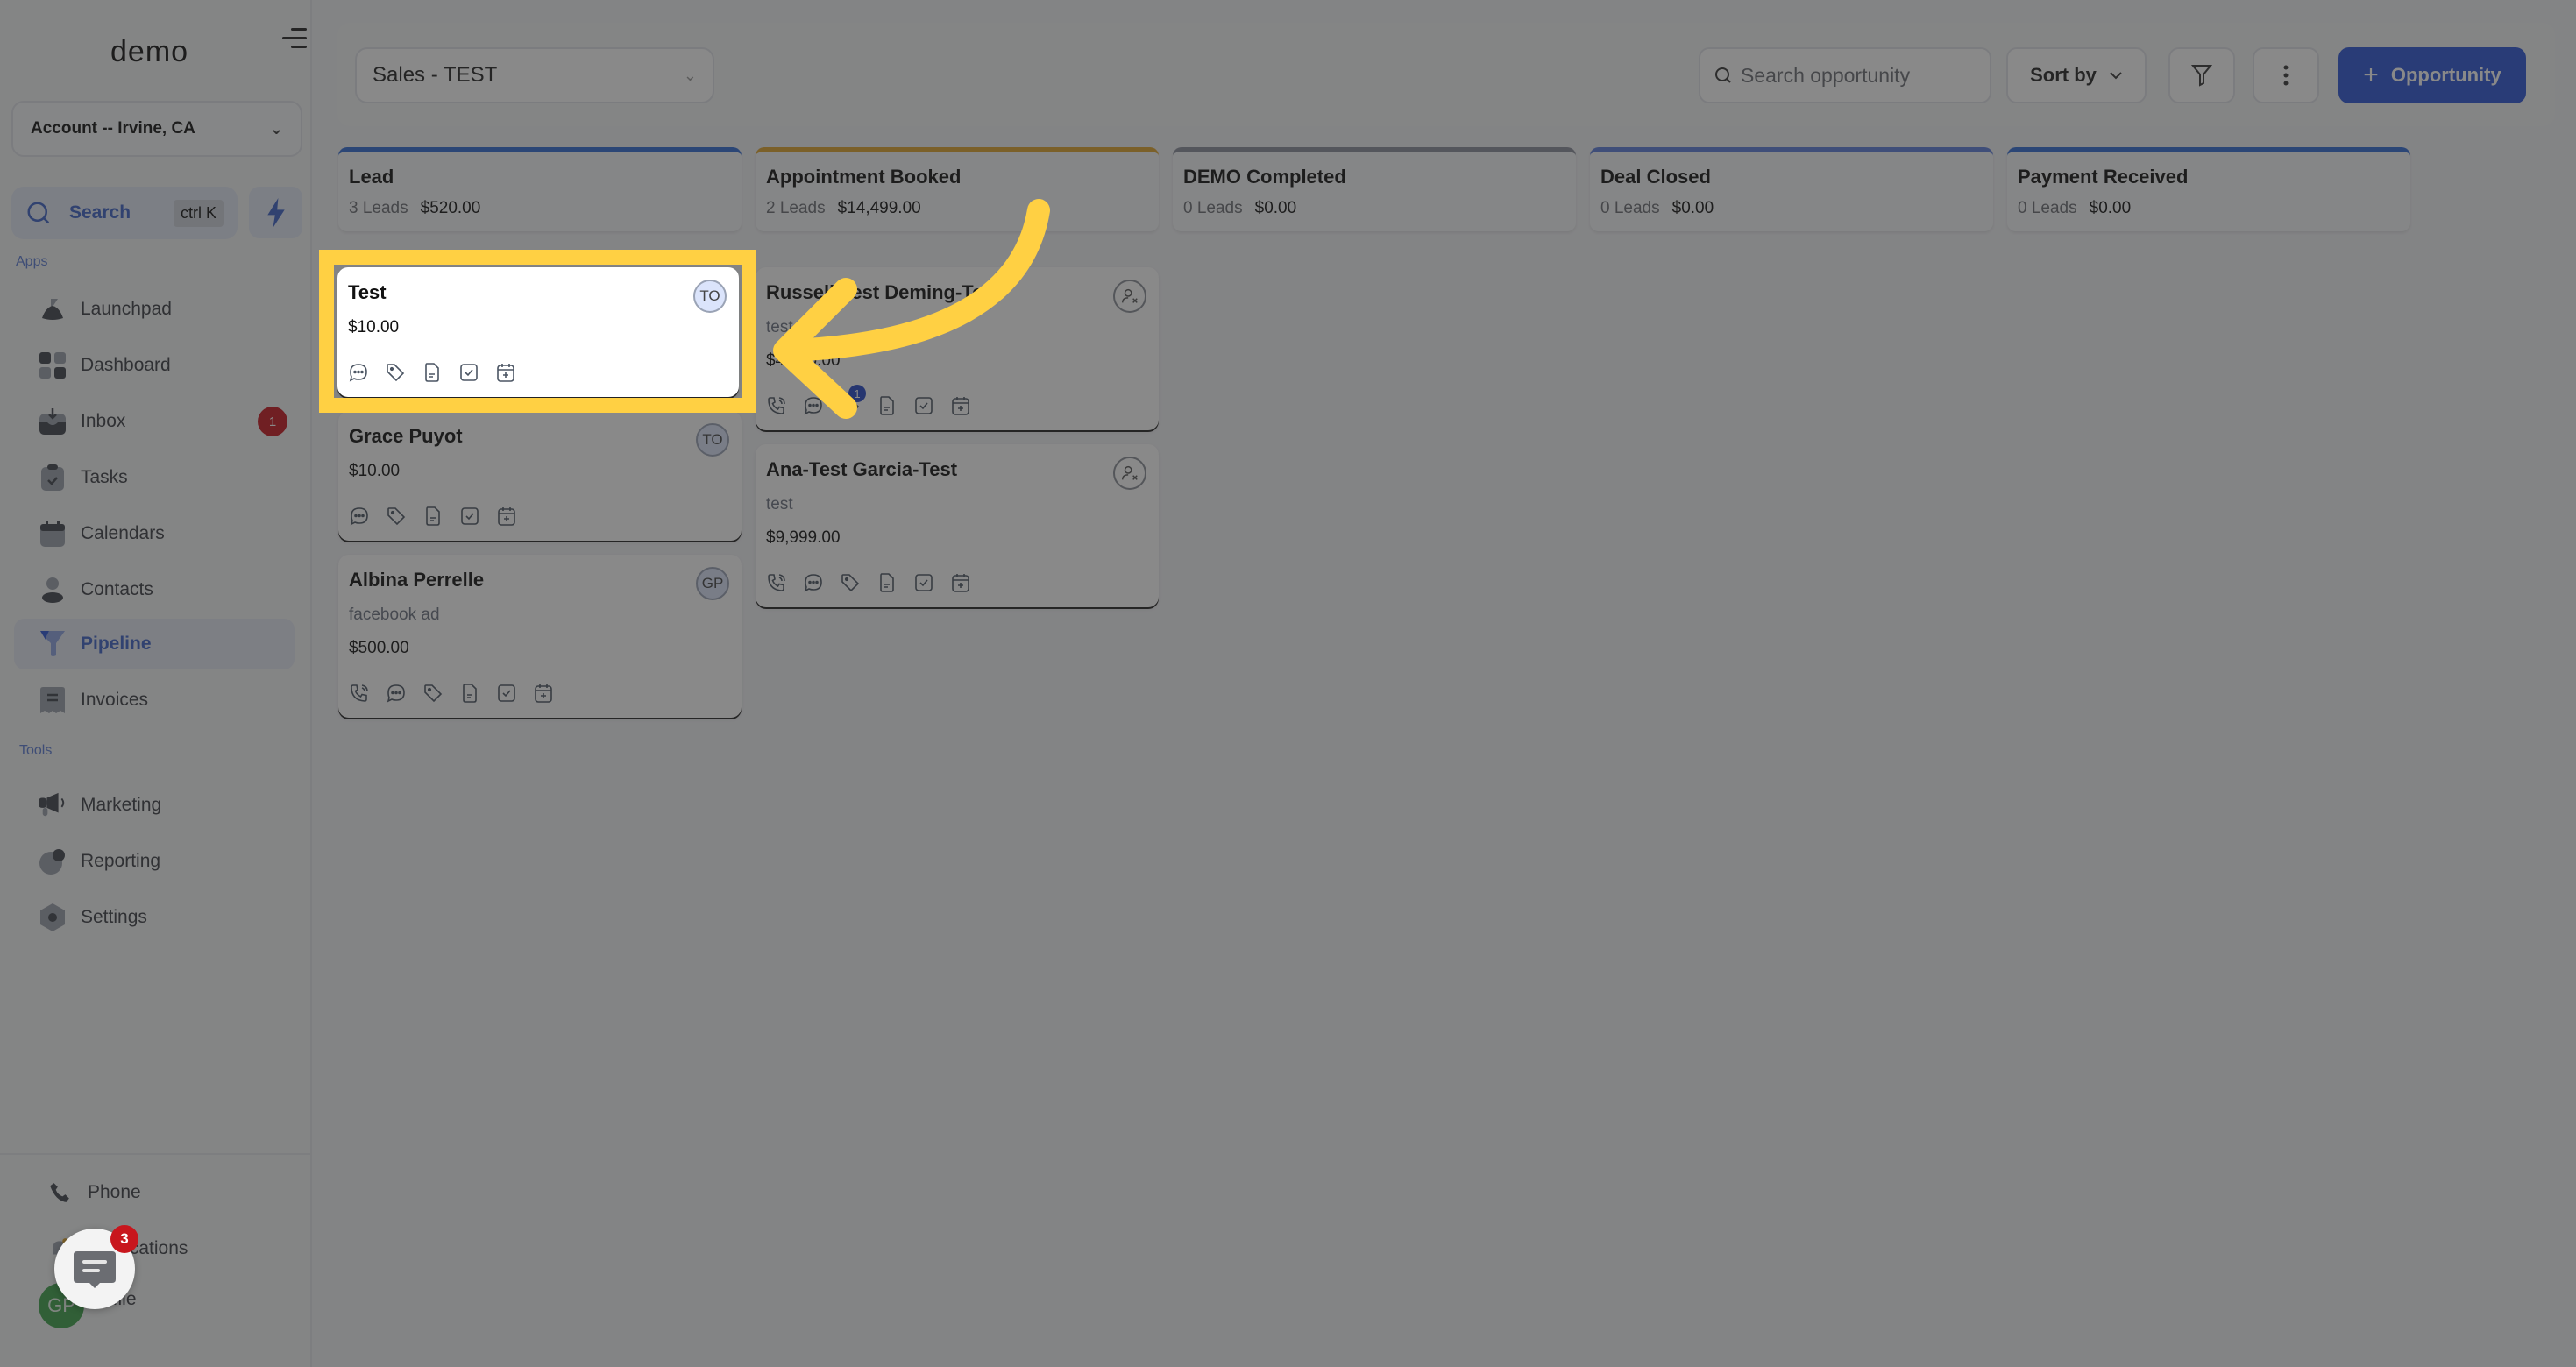 This screenshot has width=2576, height=1367. I want to click on column-title: Appointment Booked, so click(864, 177).